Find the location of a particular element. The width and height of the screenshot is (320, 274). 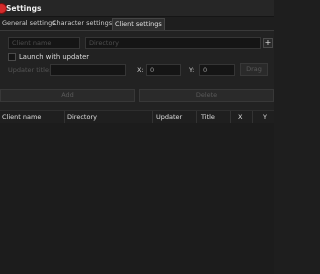

column-title: Title is located at coordinates (208, 117).